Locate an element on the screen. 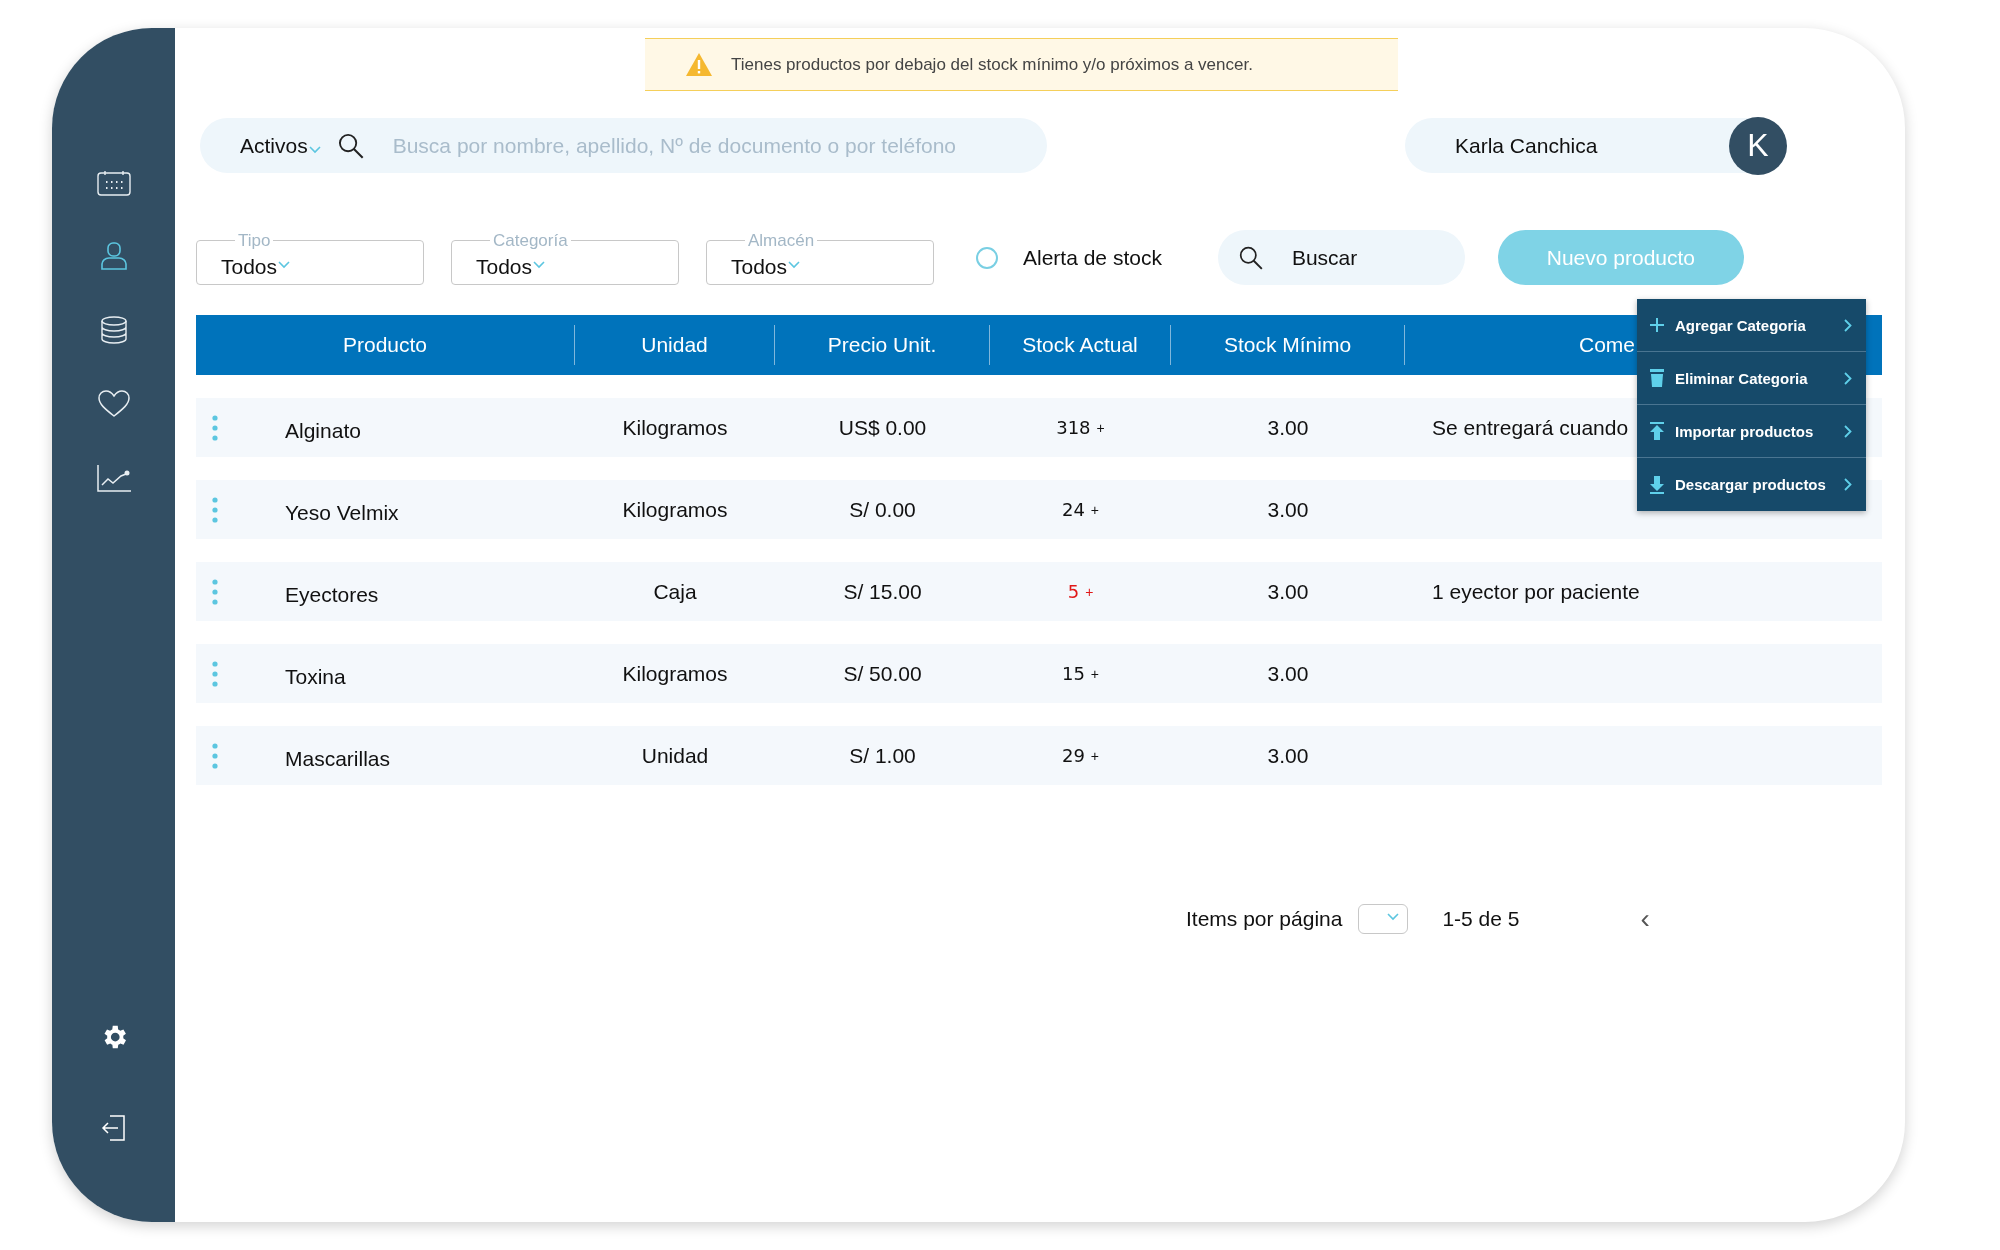 The image size is (2000, 1250). upload-icon is located at coordinates (1657, 431).